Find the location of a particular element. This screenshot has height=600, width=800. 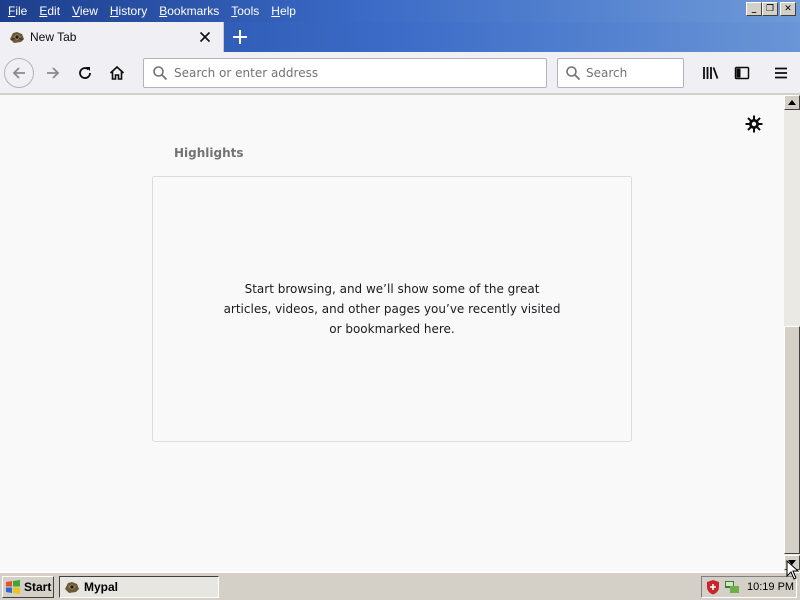

close-window-button: ✕ is located at coordinates (788, 9).